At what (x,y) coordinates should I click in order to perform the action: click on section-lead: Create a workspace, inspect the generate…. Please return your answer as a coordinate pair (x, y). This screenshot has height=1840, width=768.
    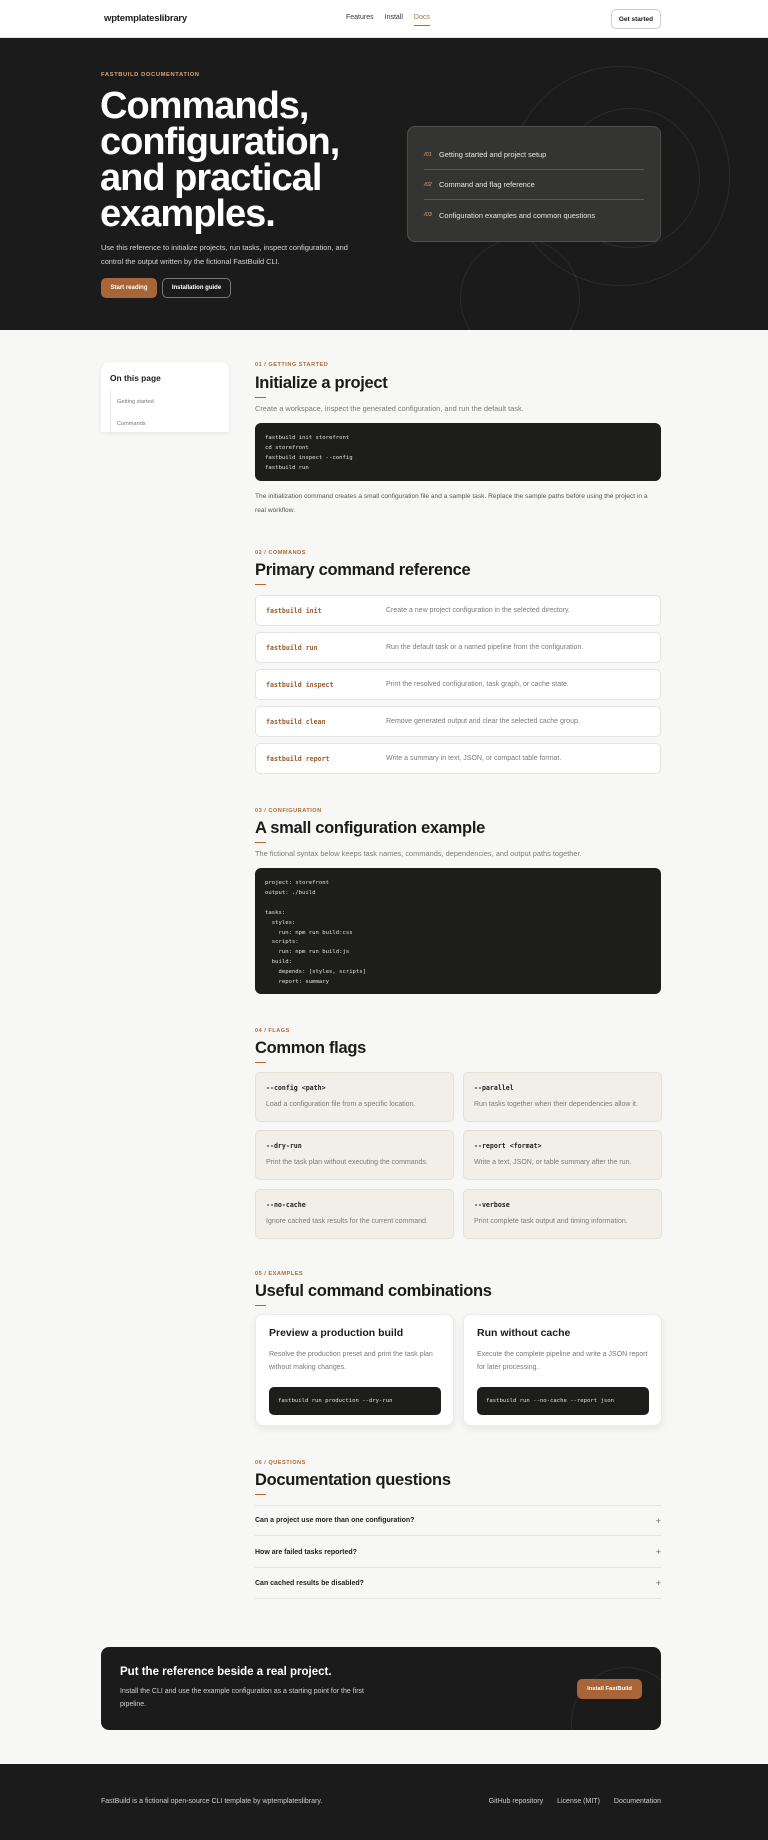
    Looking at the image, I should click on (389, 408).